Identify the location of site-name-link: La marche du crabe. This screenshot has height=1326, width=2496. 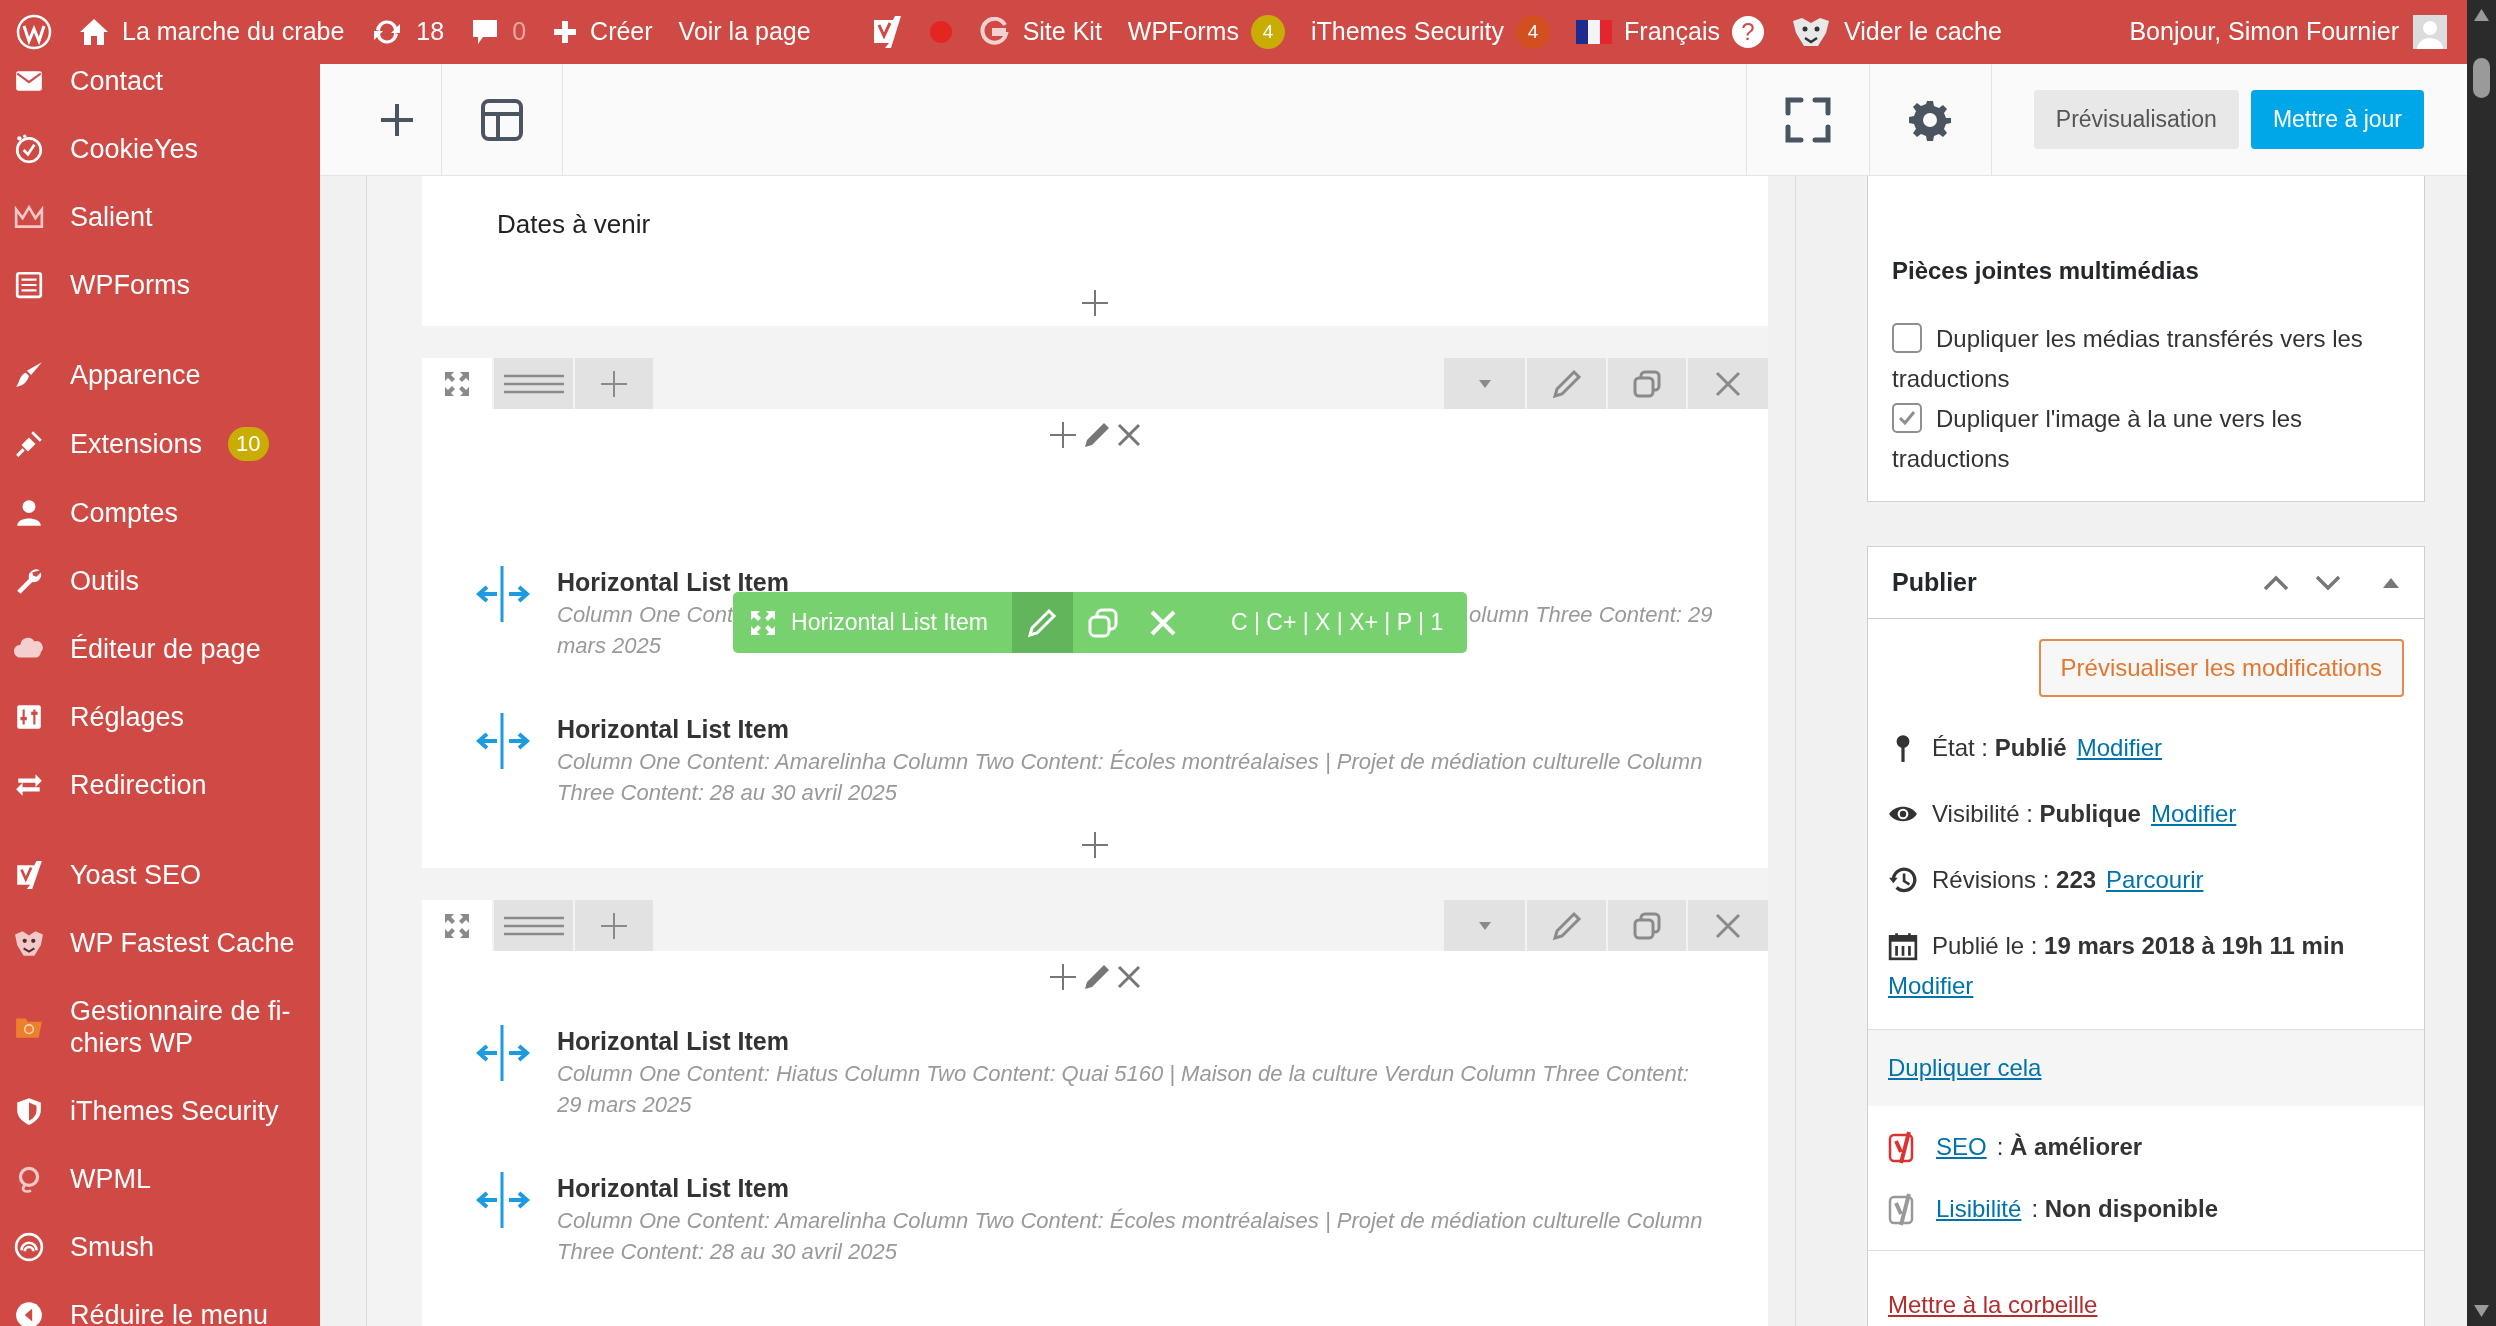
(211, 32).